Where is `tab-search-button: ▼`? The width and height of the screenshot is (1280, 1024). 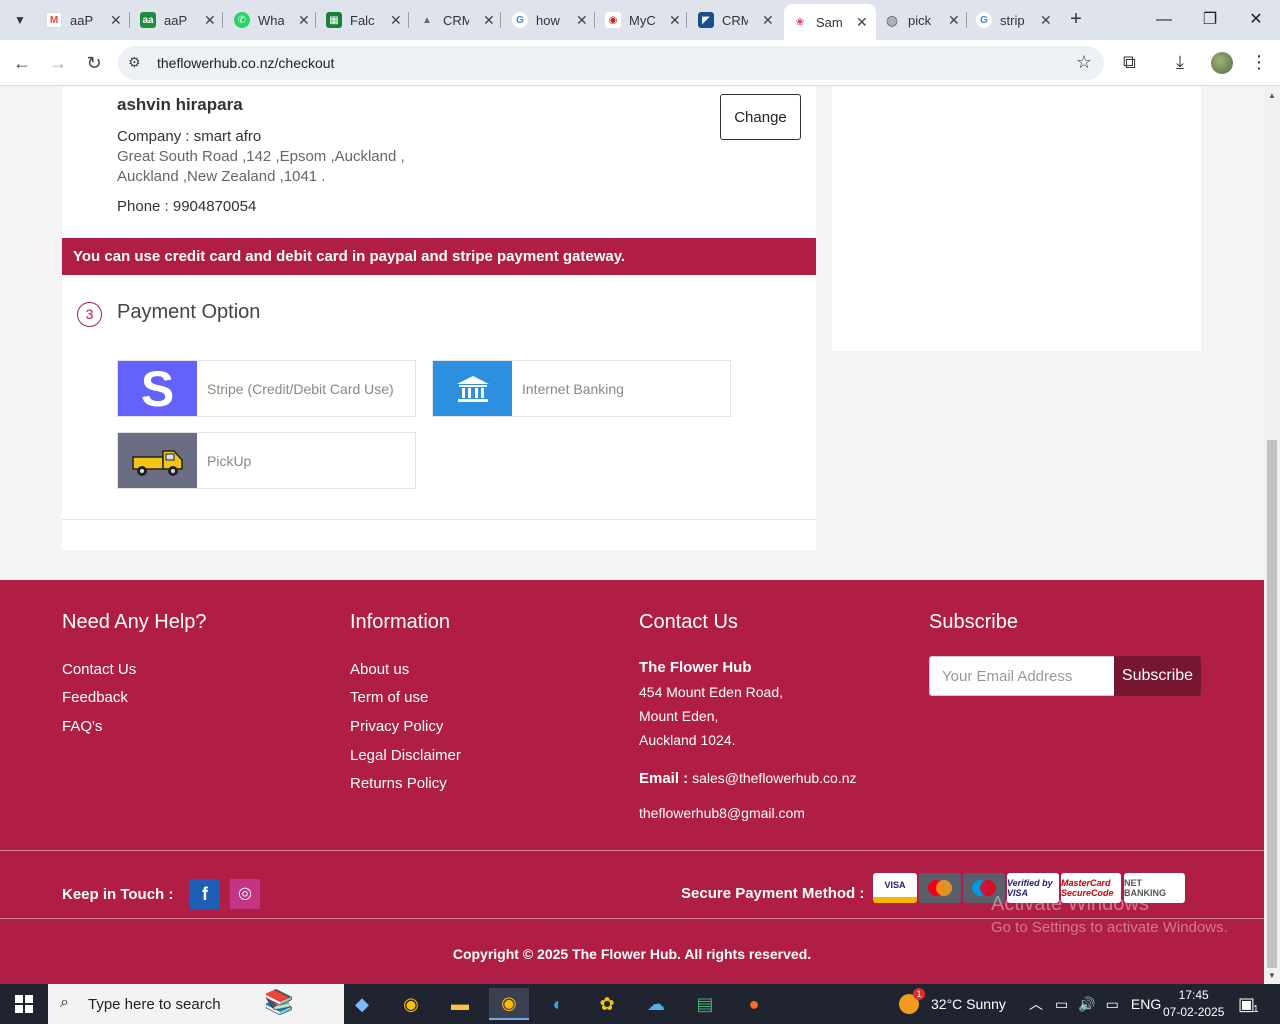
tab-search-button: ▼ is located at coordinates (20, 20).